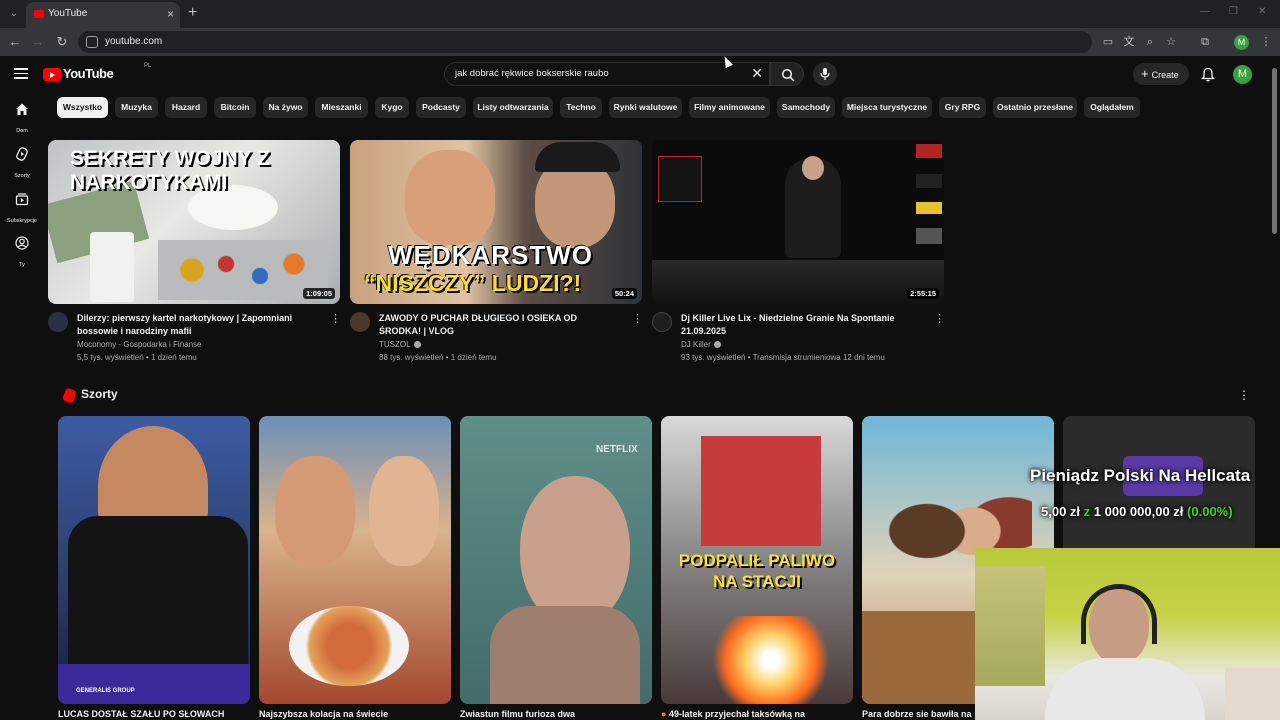 This screenshot has width=1280, height=720. Describe the element at coordinates (1208, 77) in the screenshot. I see `notifications-button` at that location.